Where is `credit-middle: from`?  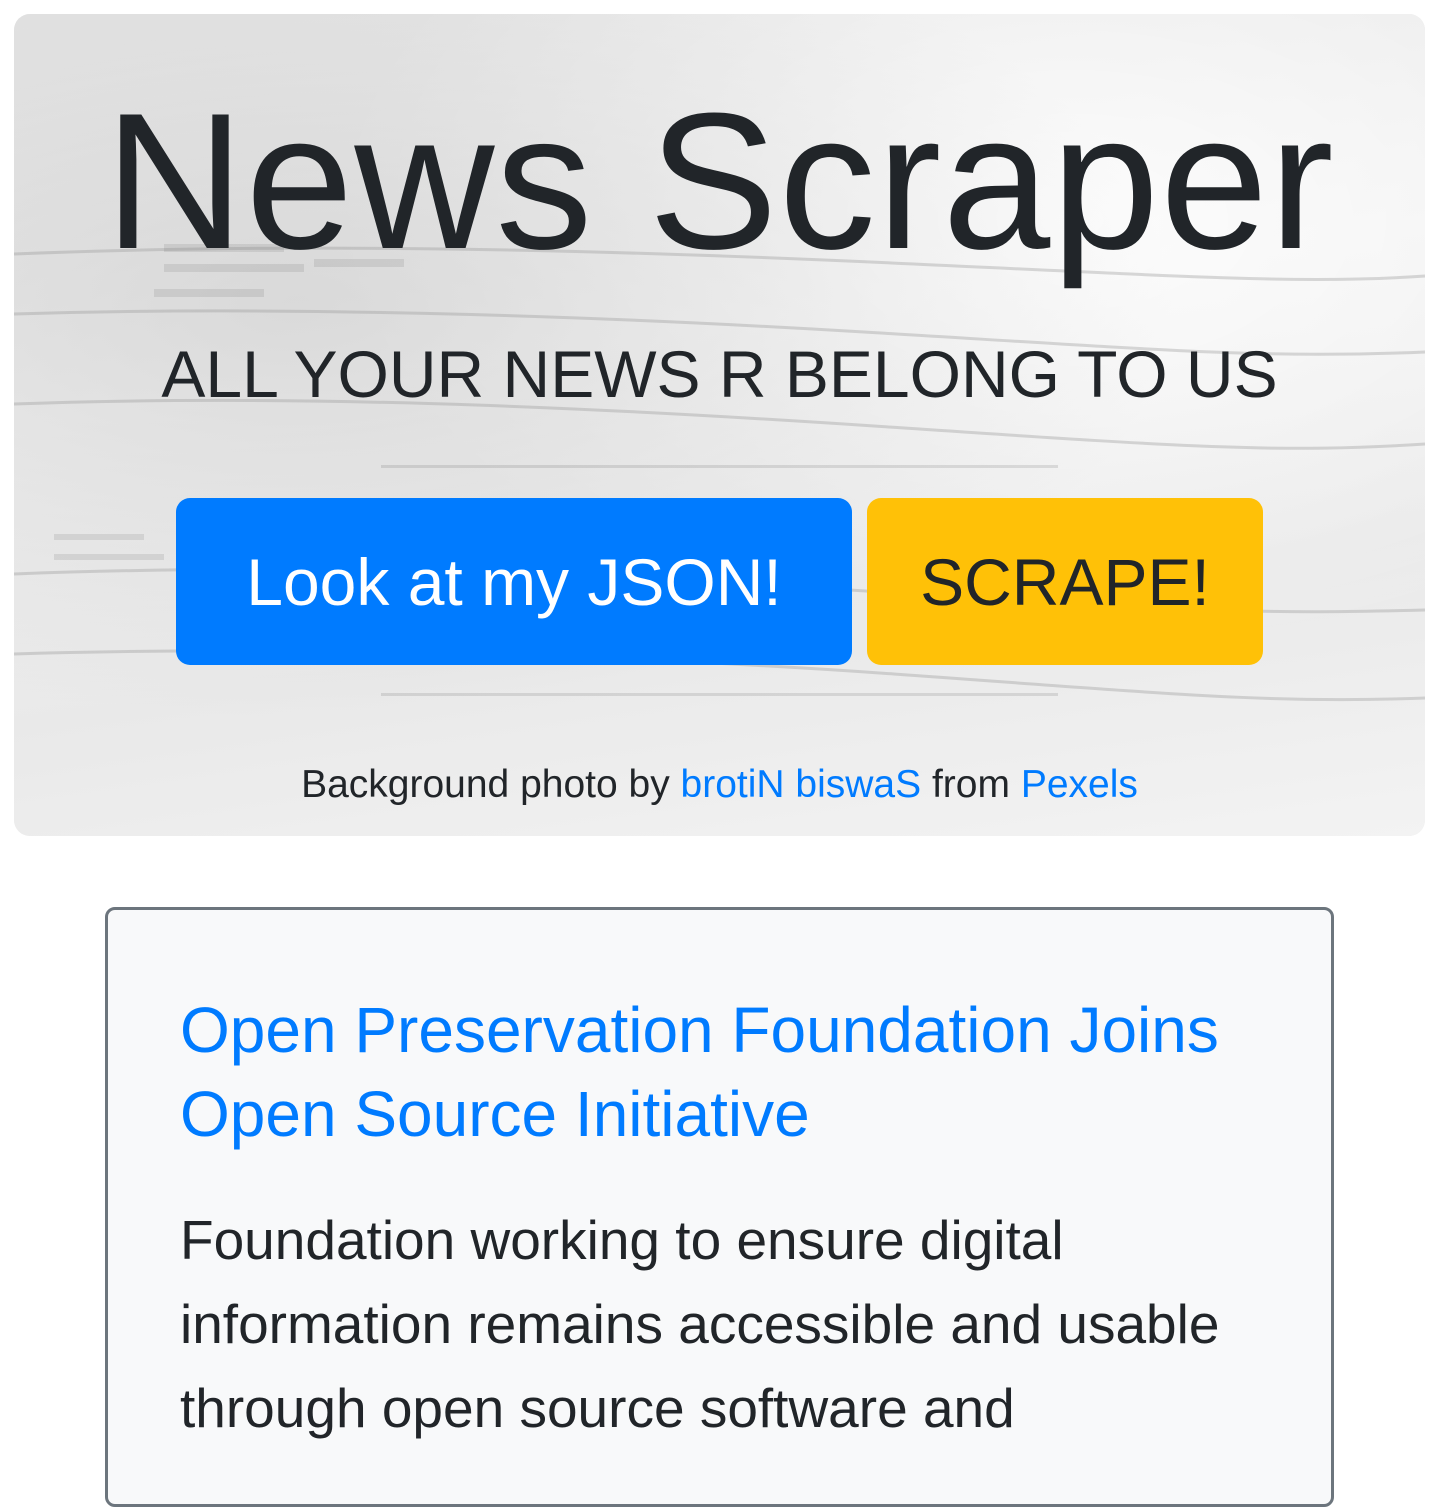 credit-middle: from is located at coordinates (971, 784).